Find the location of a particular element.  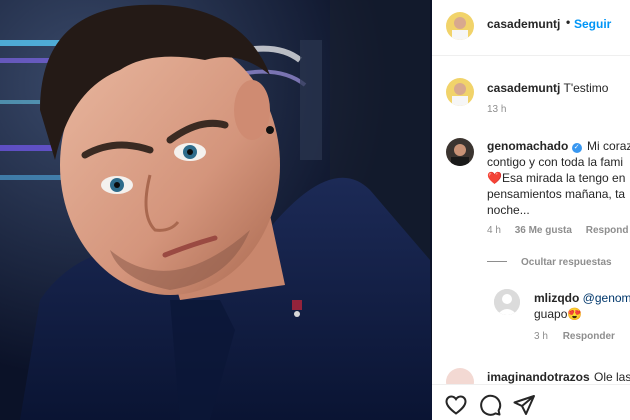

replier-avatar is located at coordinates (507, 302).